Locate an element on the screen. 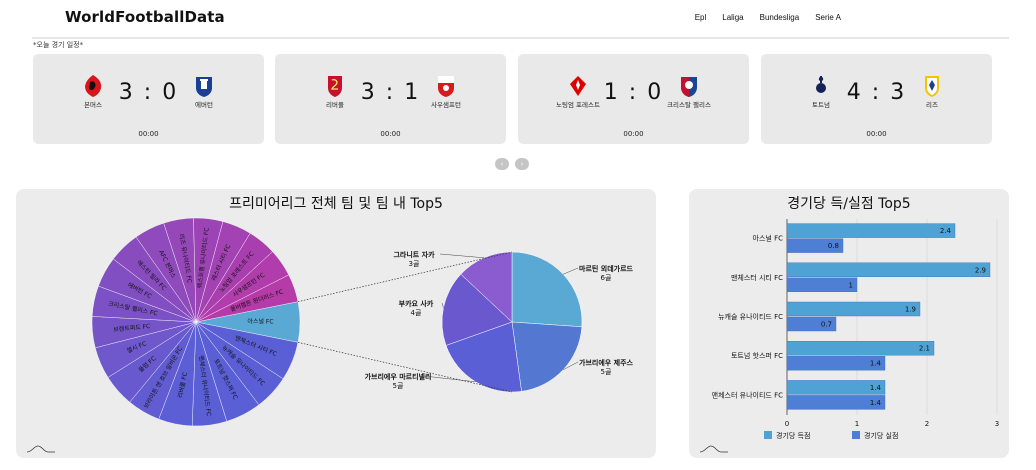  scorer-name-label: 가브리에우 제주스 is located at coordinates (606, 362).